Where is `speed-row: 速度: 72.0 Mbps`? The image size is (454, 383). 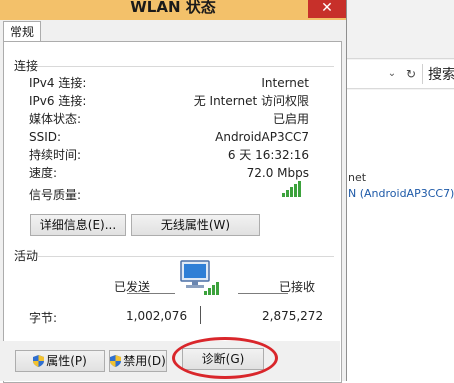 speed-row: 速度: 72.0 Mbps is located at coordinates (169, 173).